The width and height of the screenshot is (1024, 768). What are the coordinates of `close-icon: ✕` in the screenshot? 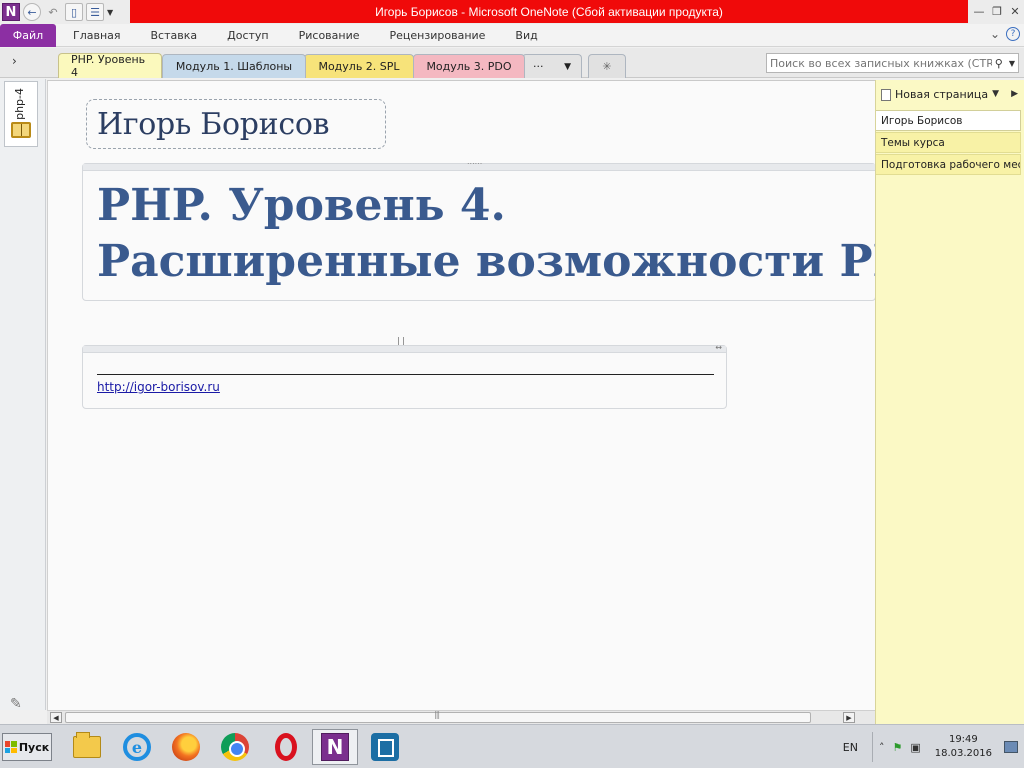 It's located at (1015, 11).